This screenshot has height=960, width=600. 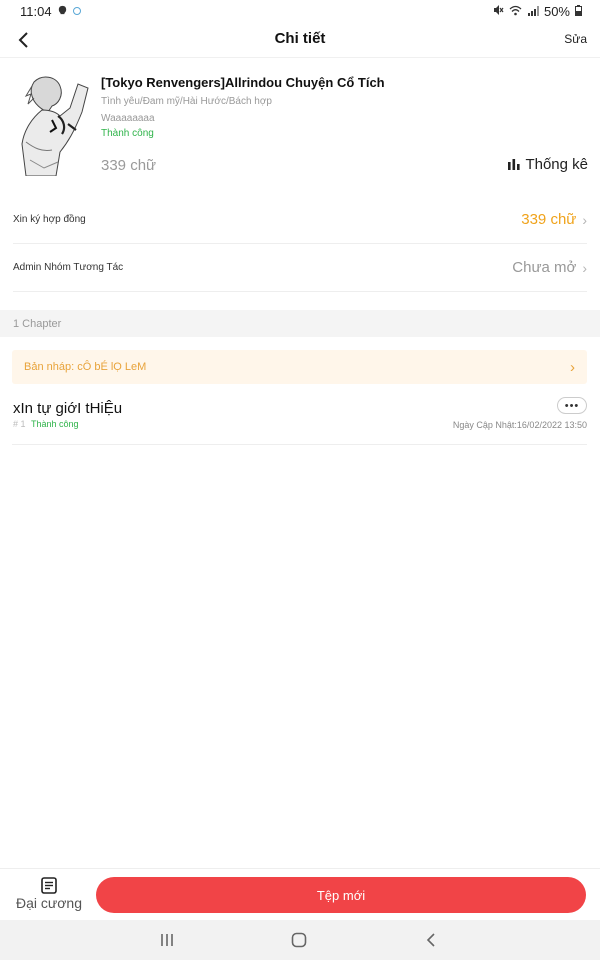 I want to click on book-description: Waaaaaaaa, so click(x=128, y=118).